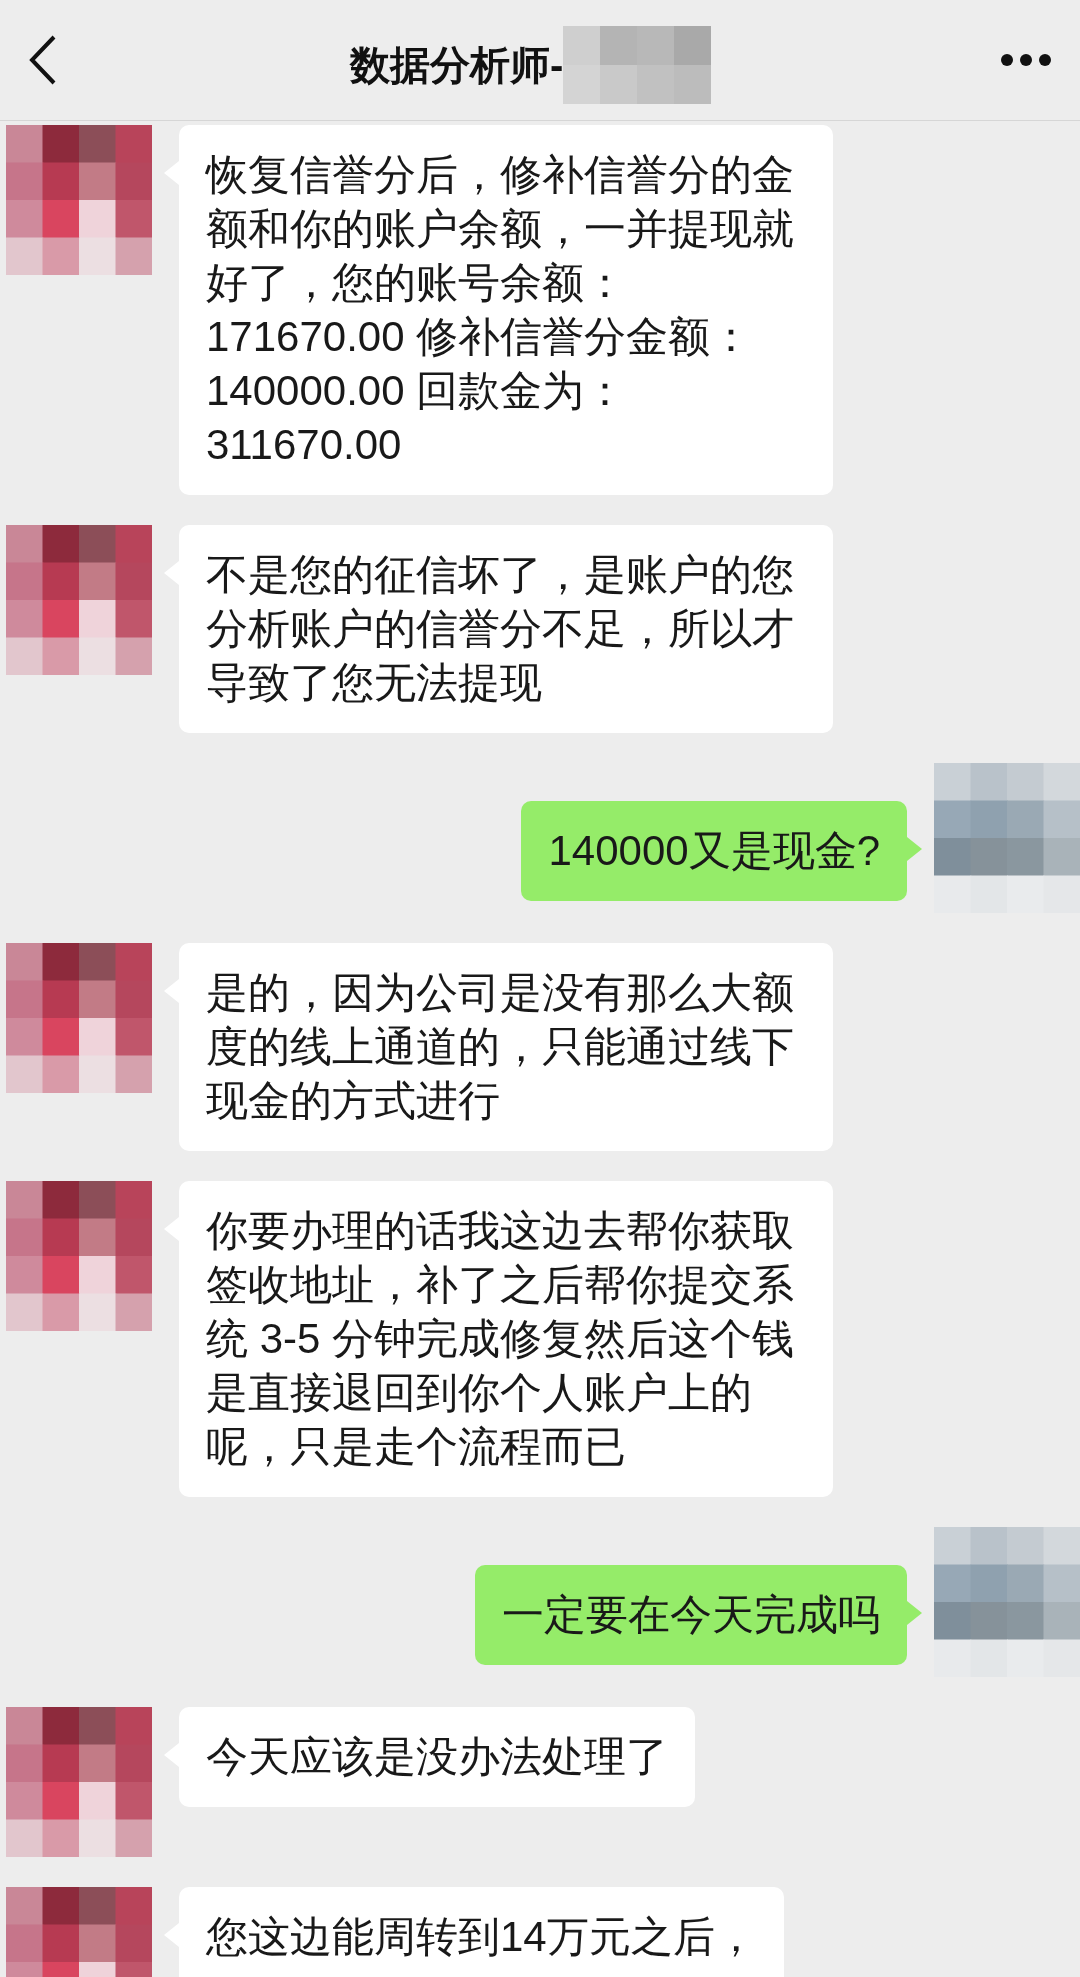 Image resolution: width=1080 pixels, height=1977 pixels. What do you see at coordinates (506, 310) in the screenshot?
I see `message-bubble: 恢复信誉分后，修补信誉分的金额和你的账户余额，一并提现就好了，您的账号余额：171670.00 修补信誉分金额：140000.00 回款金为：311670.00` at bounding box center [506, 310].